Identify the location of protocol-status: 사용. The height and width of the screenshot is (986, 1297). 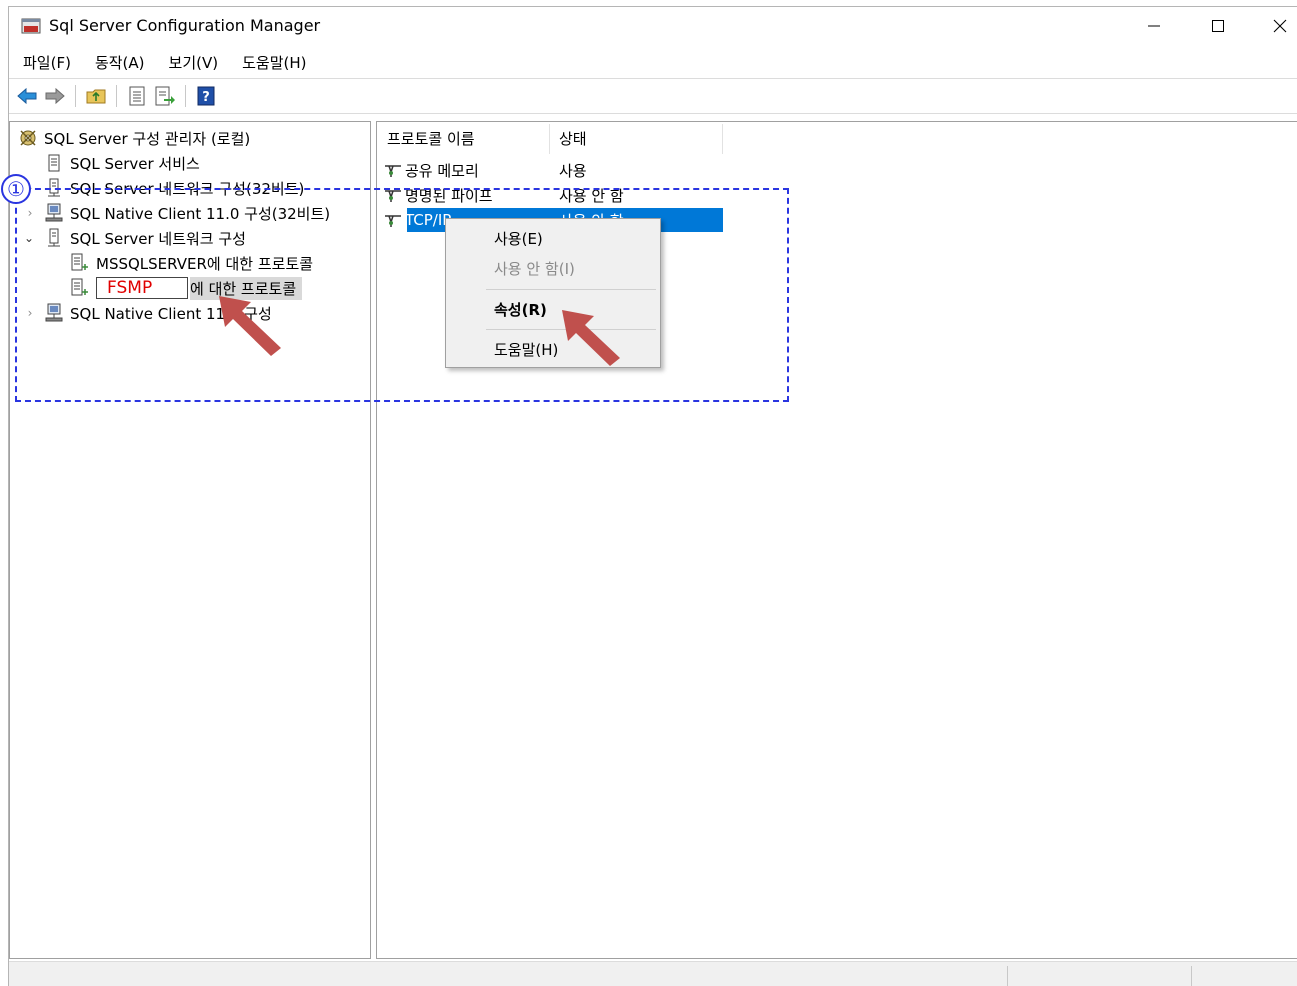
(573, 170).